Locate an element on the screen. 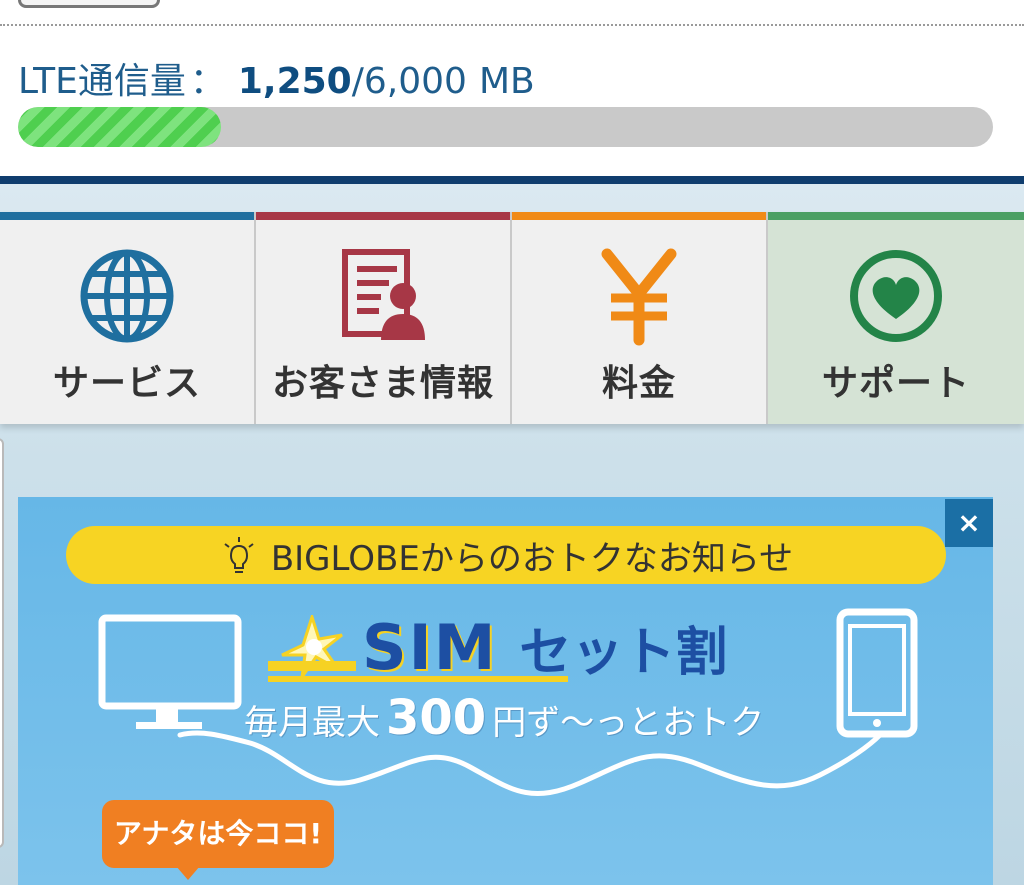  heart-icon is located at coordinates (896, 296).